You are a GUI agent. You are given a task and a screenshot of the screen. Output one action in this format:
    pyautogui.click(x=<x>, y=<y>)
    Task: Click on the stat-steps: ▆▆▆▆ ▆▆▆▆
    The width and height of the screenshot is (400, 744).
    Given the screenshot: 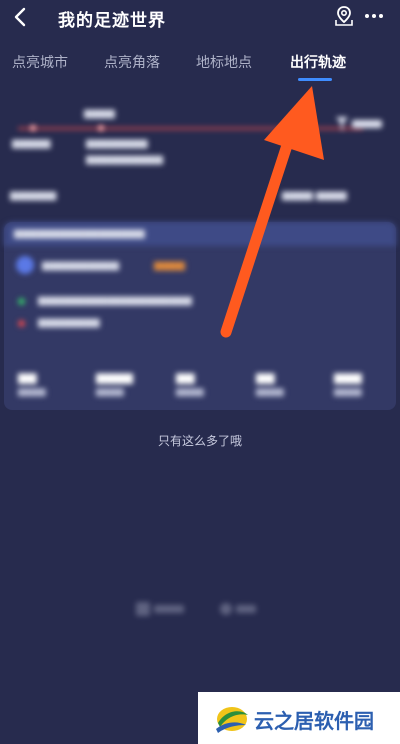 What is the action you would take?
    pyautogui.click(x=114, y=383)
    